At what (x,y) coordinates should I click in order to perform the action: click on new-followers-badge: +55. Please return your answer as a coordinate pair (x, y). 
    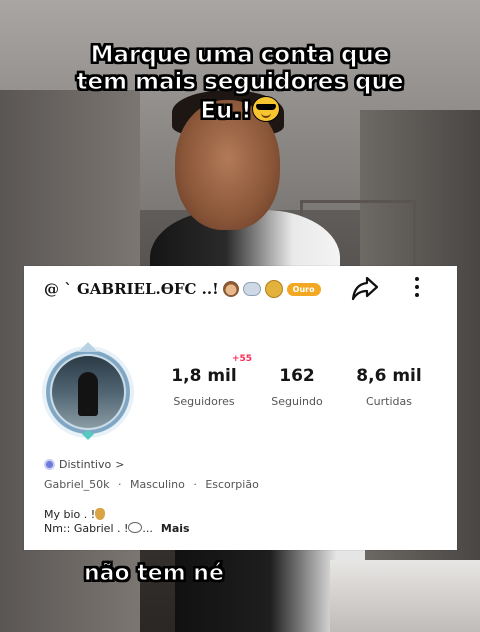
    Looking at the image, I should click on (242, 359).